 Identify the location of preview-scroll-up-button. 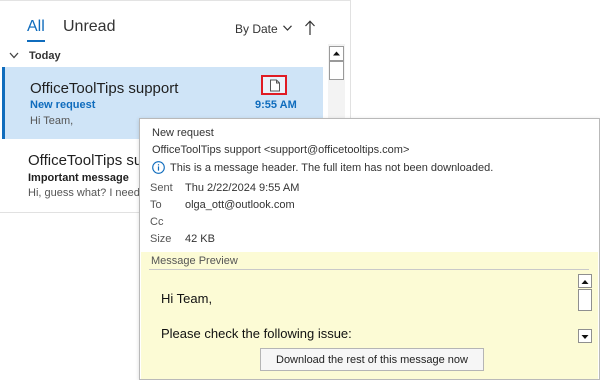
(585, 281).